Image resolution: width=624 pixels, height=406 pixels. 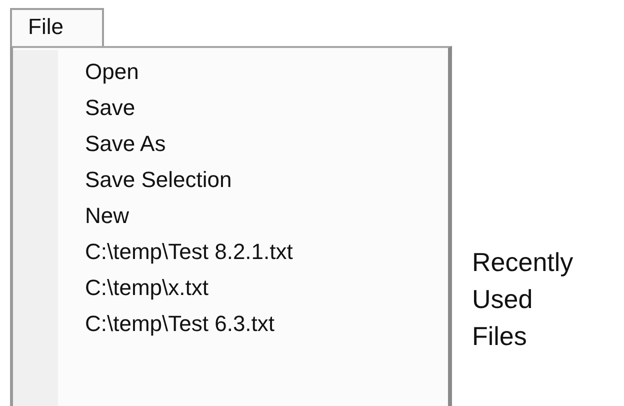 I want to click on annotation-text: Used, so click(x=503, y=299).